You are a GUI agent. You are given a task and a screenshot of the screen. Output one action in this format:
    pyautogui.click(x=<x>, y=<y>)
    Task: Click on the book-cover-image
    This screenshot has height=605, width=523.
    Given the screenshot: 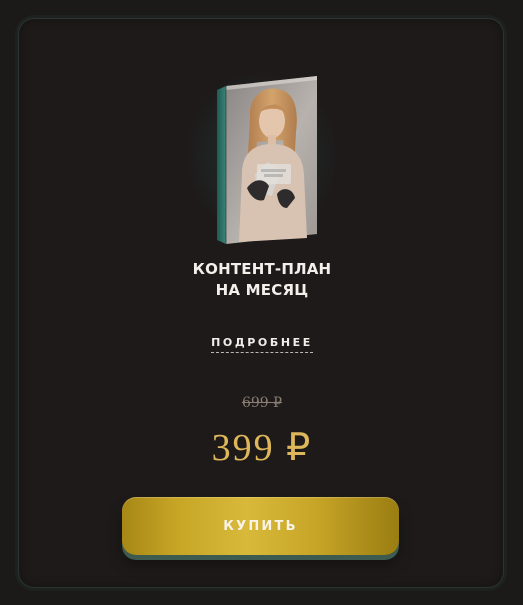 What is the action you would take?
    pyautogui.click(x=267, y=160)
    